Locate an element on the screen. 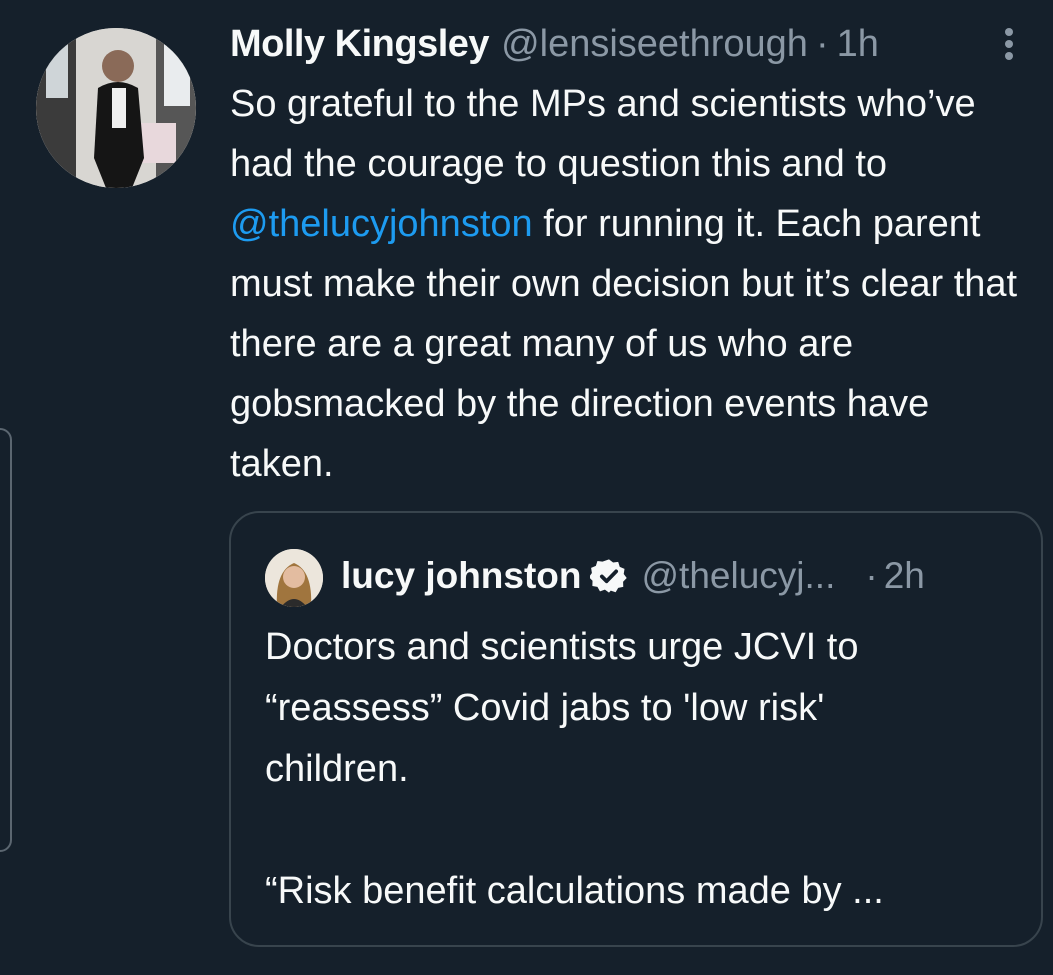 The width and height of the screenshot is (1053, 975). scroll-handle is located at coordinates (6, 640).